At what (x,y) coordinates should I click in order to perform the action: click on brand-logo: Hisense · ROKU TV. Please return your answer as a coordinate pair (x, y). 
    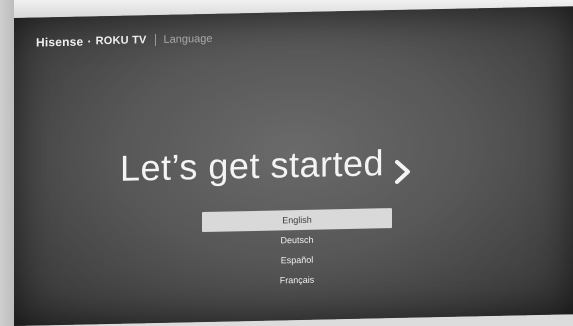
    Looking at the image, I should click on (91, 41).